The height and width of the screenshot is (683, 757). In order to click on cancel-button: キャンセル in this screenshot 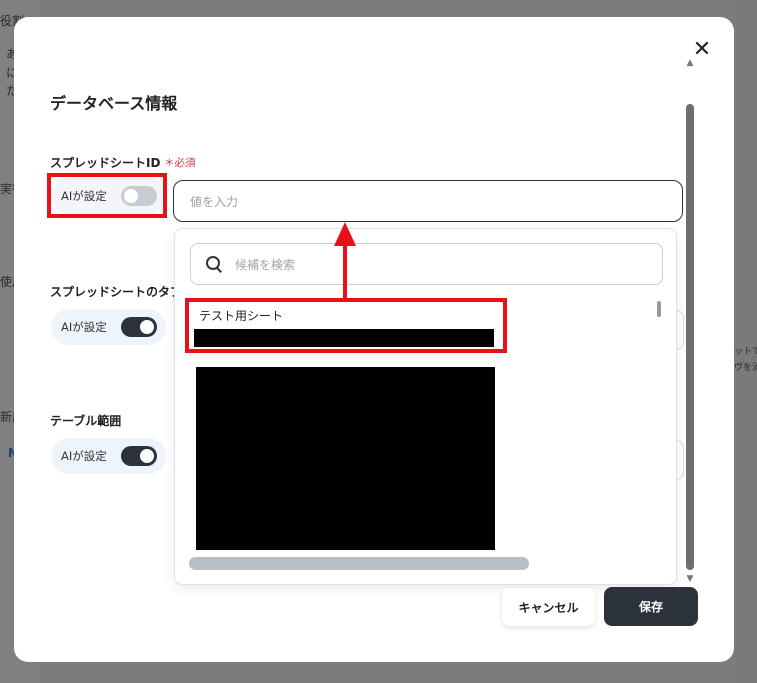, I will do `click(548, 607)`.